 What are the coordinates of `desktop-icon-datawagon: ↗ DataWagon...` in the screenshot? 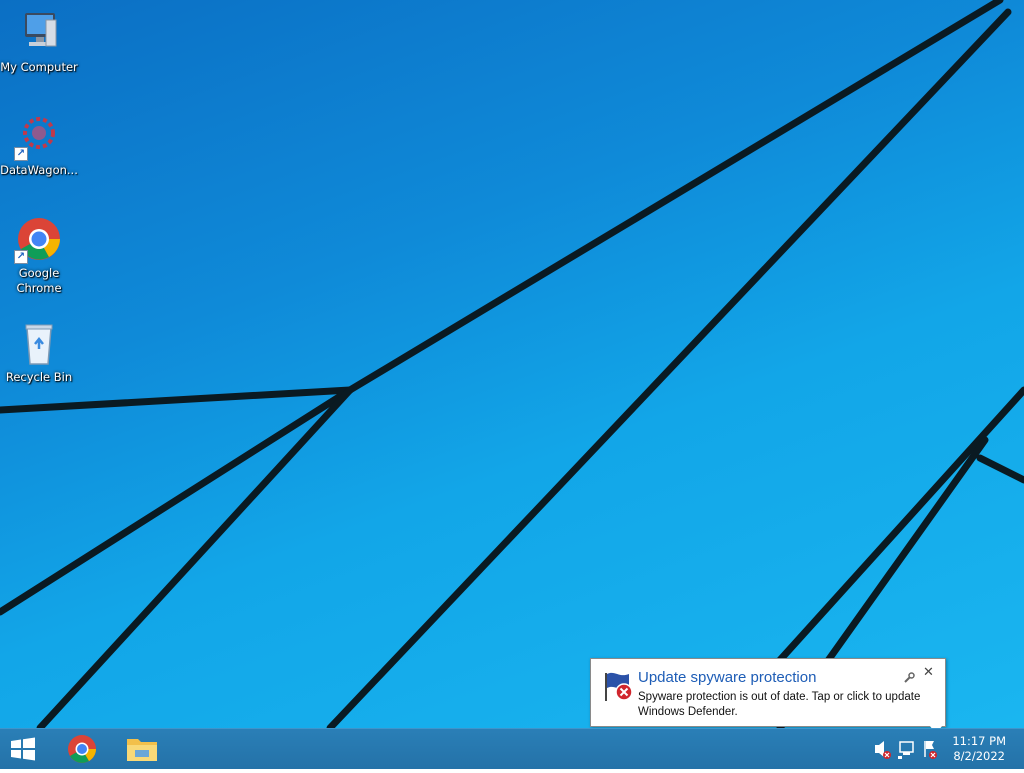 It's located at (39, 145).